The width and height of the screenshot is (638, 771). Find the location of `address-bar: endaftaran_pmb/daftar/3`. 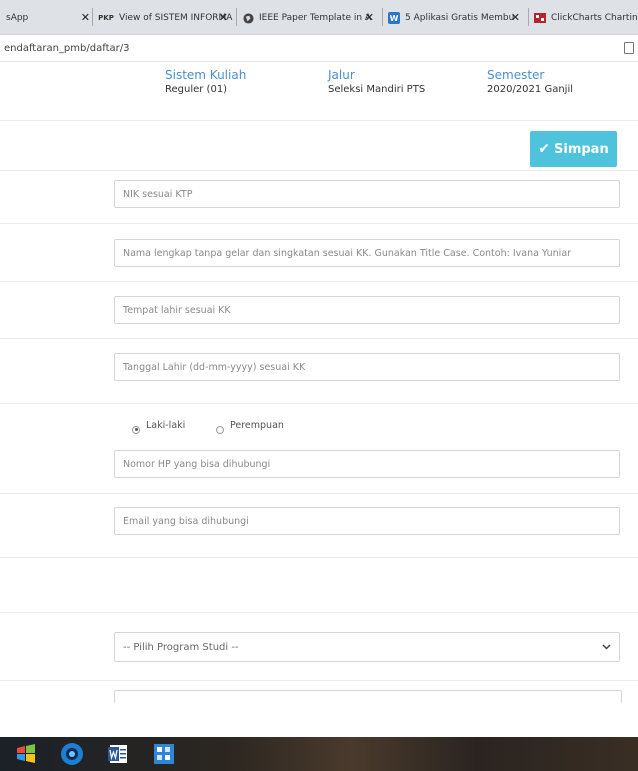

address-bar: endaftaran_pmb/daftar/3 is located at coordinates (319, 48).